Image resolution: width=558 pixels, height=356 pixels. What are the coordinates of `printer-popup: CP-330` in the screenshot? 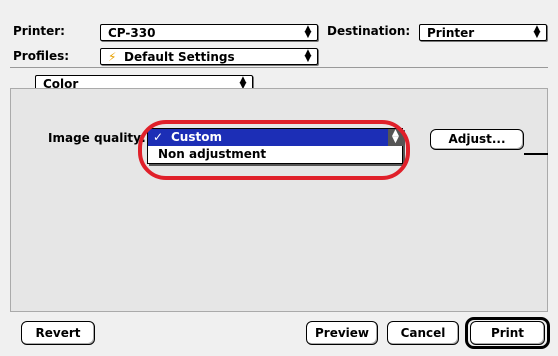 It's located at (209, 32).